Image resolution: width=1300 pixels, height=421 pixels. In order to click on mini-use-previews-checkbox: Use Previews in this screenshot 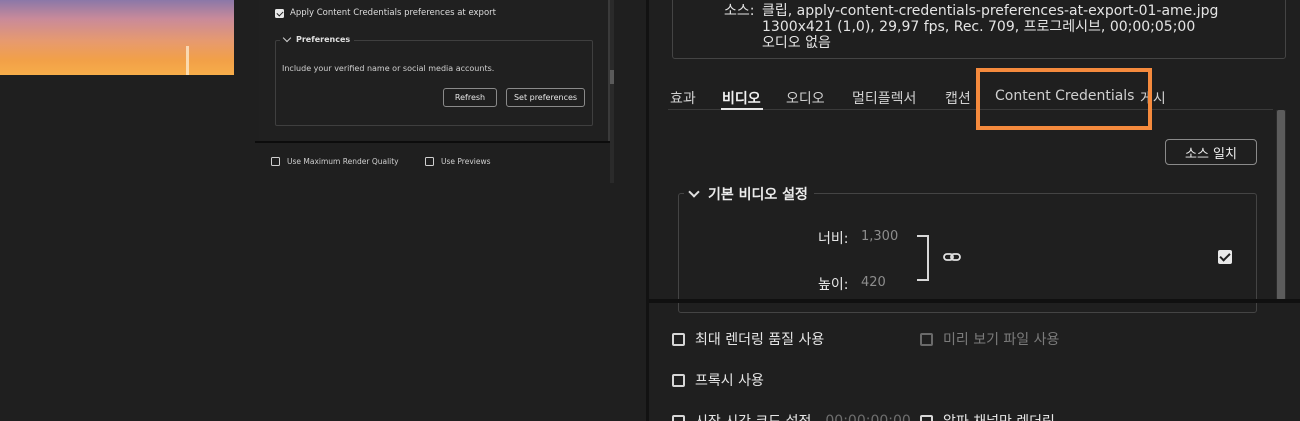, I will do `click(458, 161)`.